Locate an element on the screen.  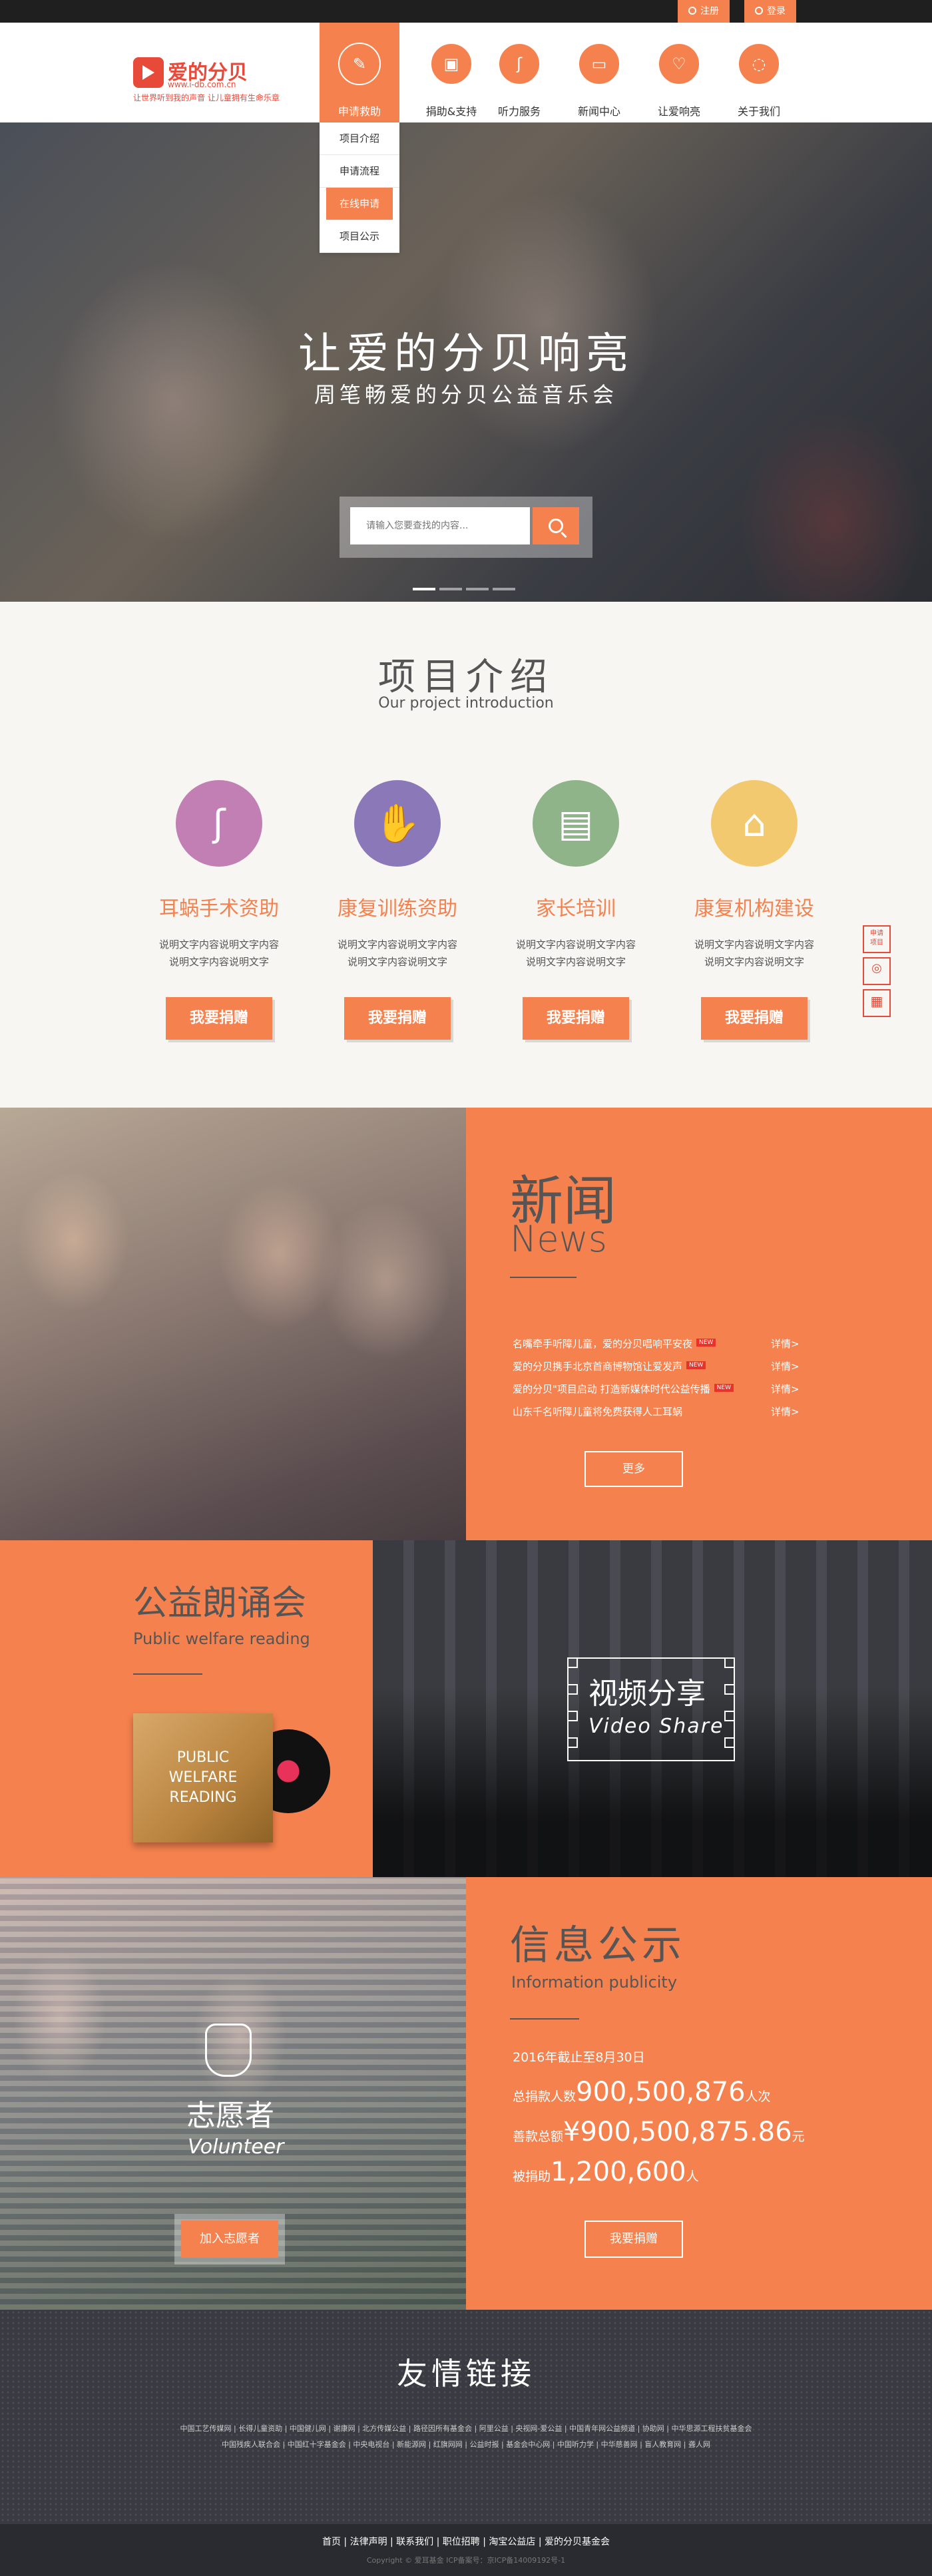
nav-item-love: ♡ 让爱响亮 is located at coordinates (679, 72).